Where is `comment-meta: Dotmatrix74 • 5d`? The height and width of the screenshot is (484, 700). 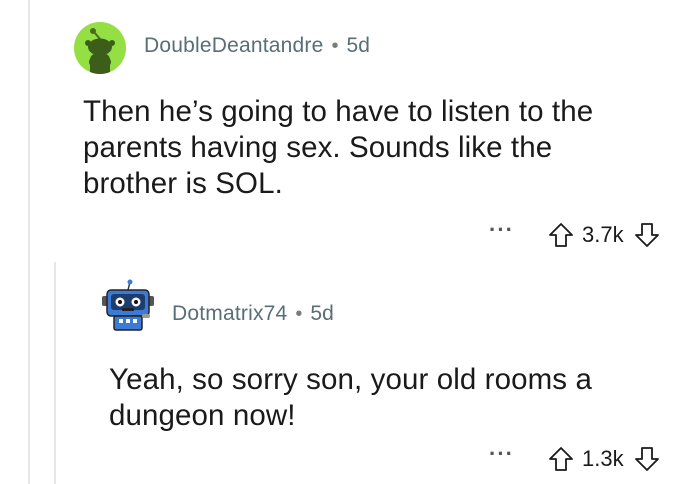
comment-meta: Dotmatrix74 • 5d is located at coordinates (253, 314).